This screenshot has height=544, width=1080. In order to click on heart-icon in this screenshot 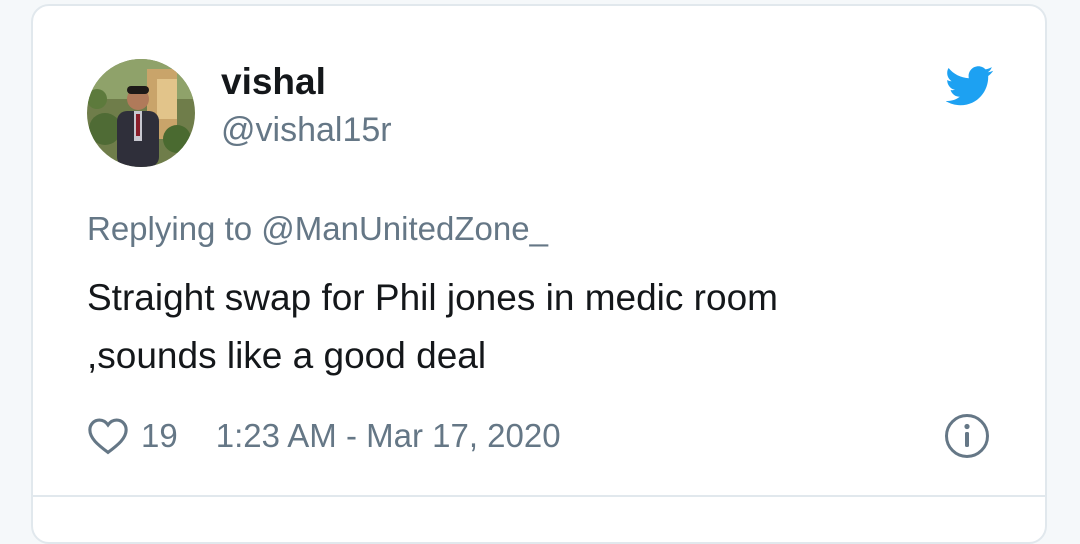, I will do `click(108, 436)`.